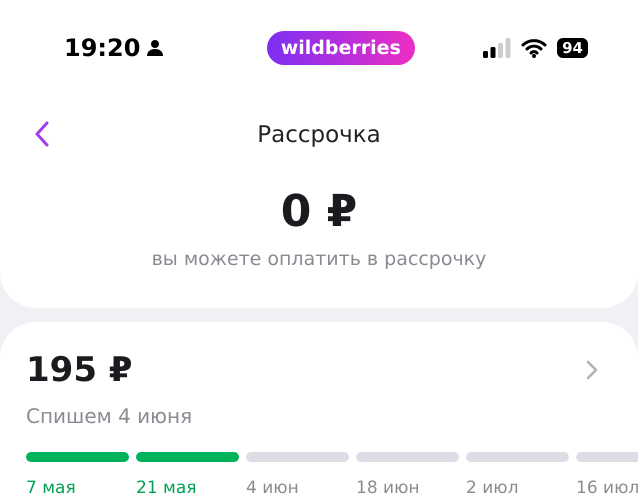 This screenshot has width=638, height=500. Describe the element at coordinates (340, 48) in the screenshot. I see `app-logo: wildberries` at that location.